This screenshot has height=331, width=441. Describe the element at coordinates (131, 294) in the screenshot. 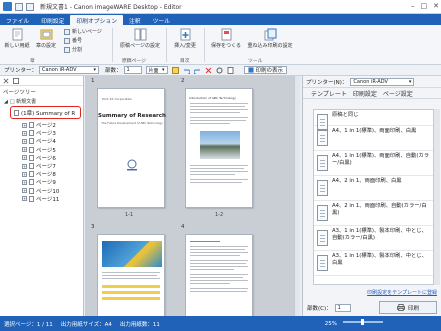

I see `table-image` at that location.